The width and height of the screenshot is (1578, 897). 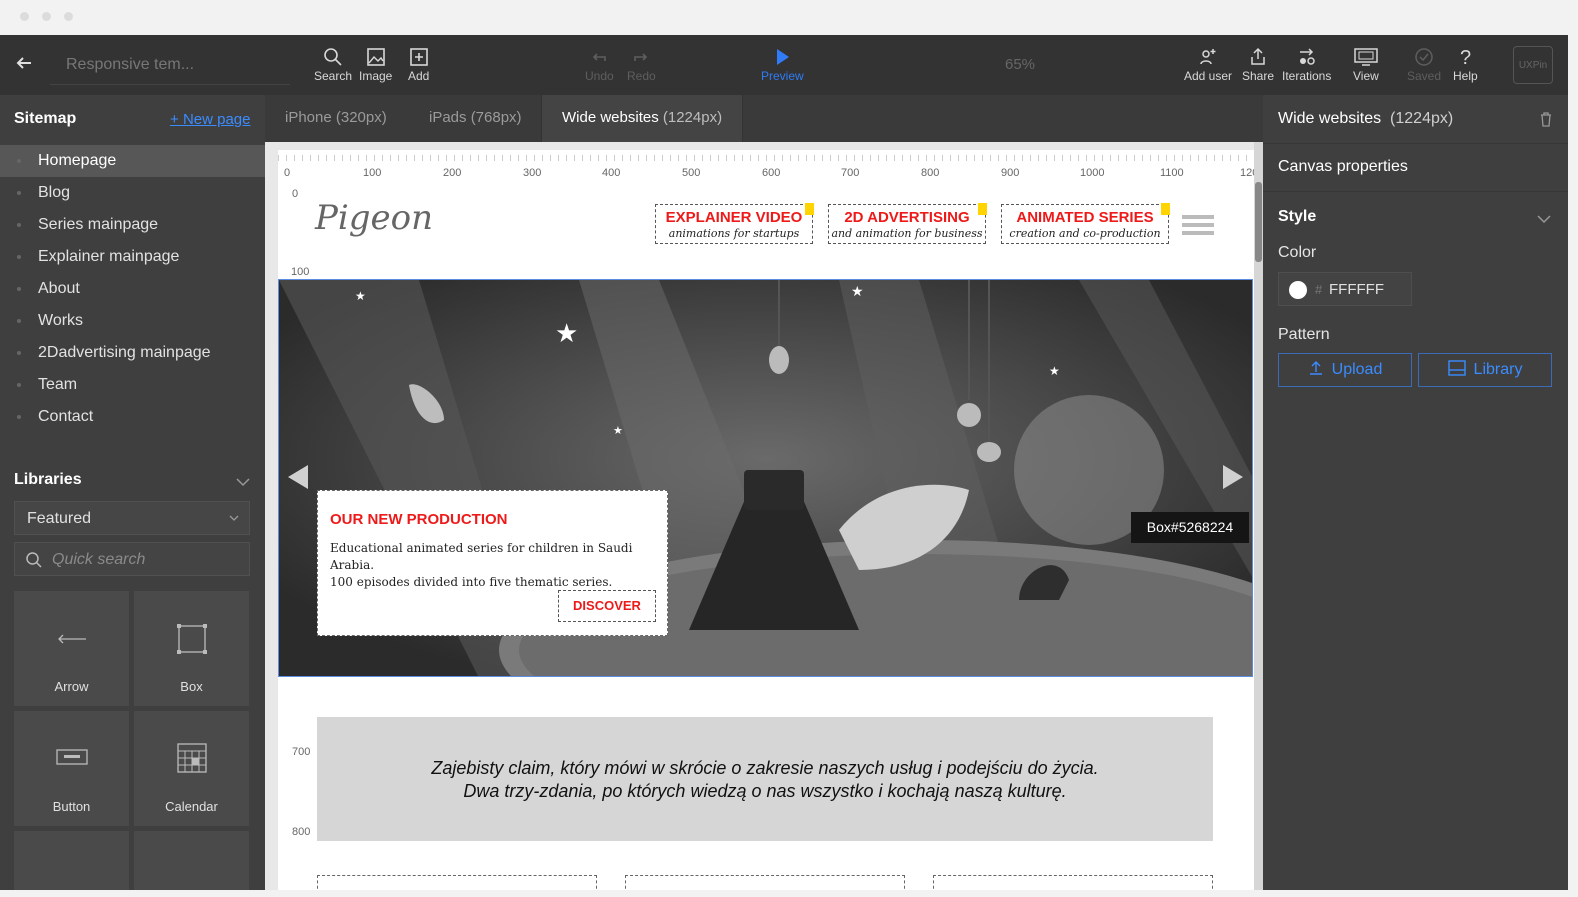 I want to click on help-button: ? Help, so click(x=1465, y=65).